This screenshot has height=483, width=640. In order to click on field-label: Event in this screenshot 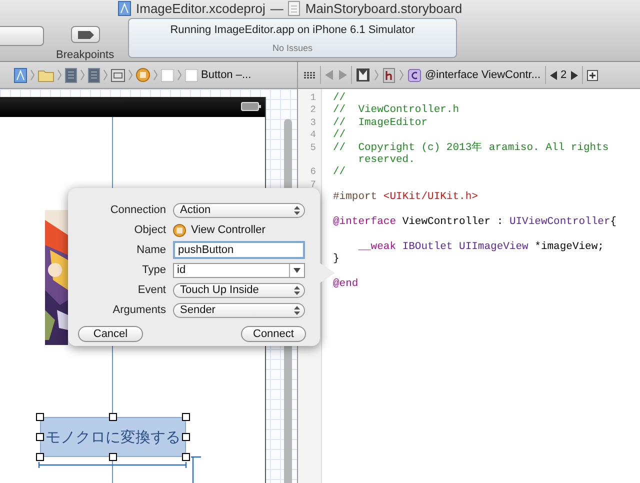, I will do `click(151, 290)`.